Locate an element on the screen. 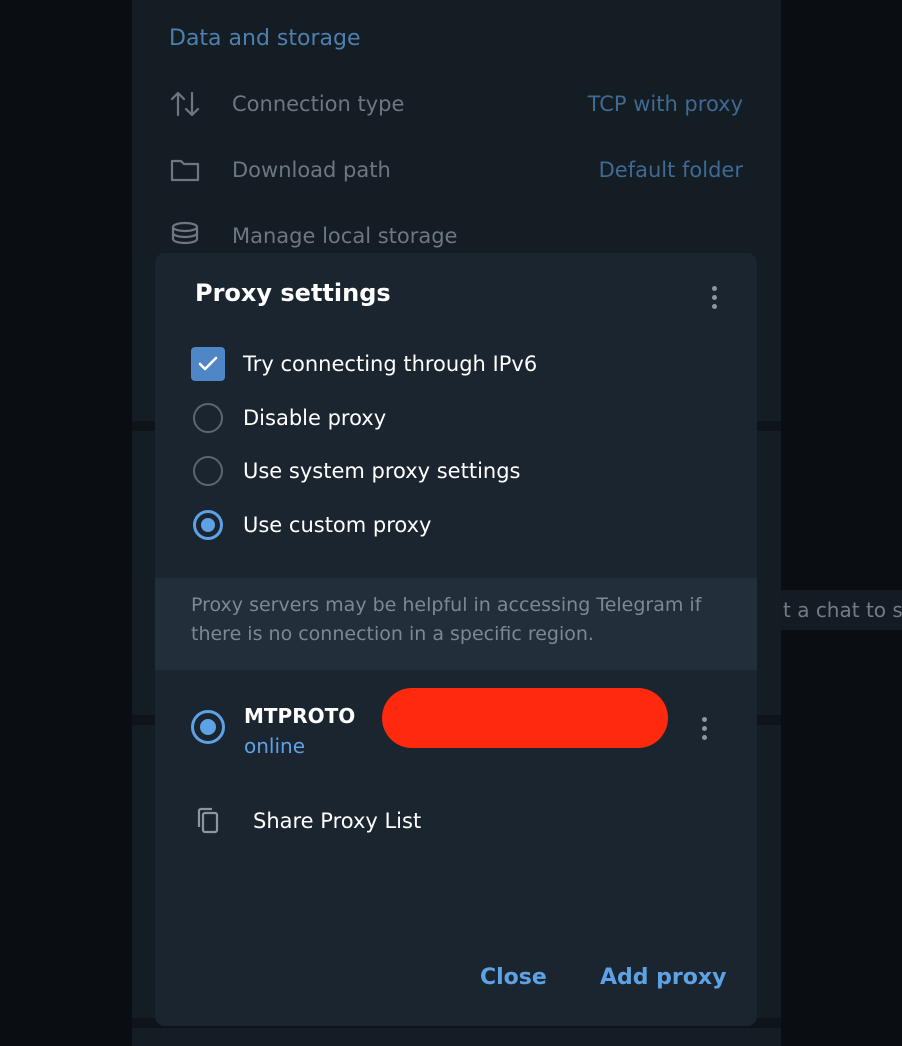 This screenshot has height=1046, width=902. close-button: Close is located at coordinates (513, 977).